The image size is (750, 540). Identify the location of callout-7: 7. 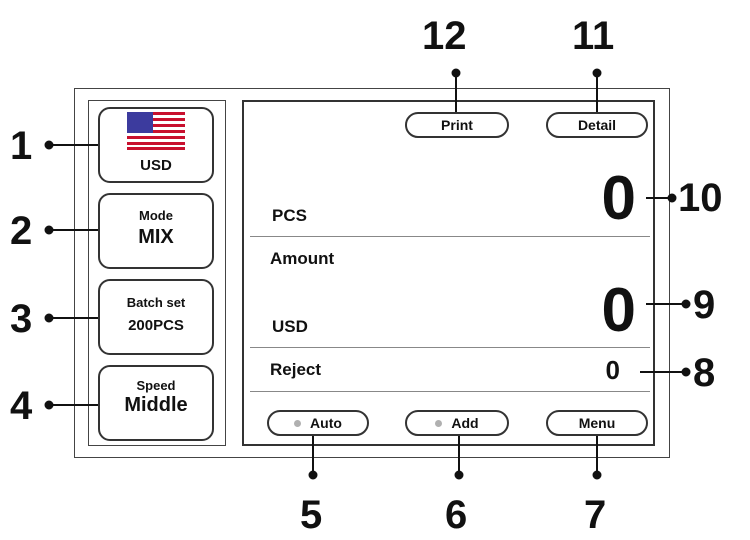
(595, 515).